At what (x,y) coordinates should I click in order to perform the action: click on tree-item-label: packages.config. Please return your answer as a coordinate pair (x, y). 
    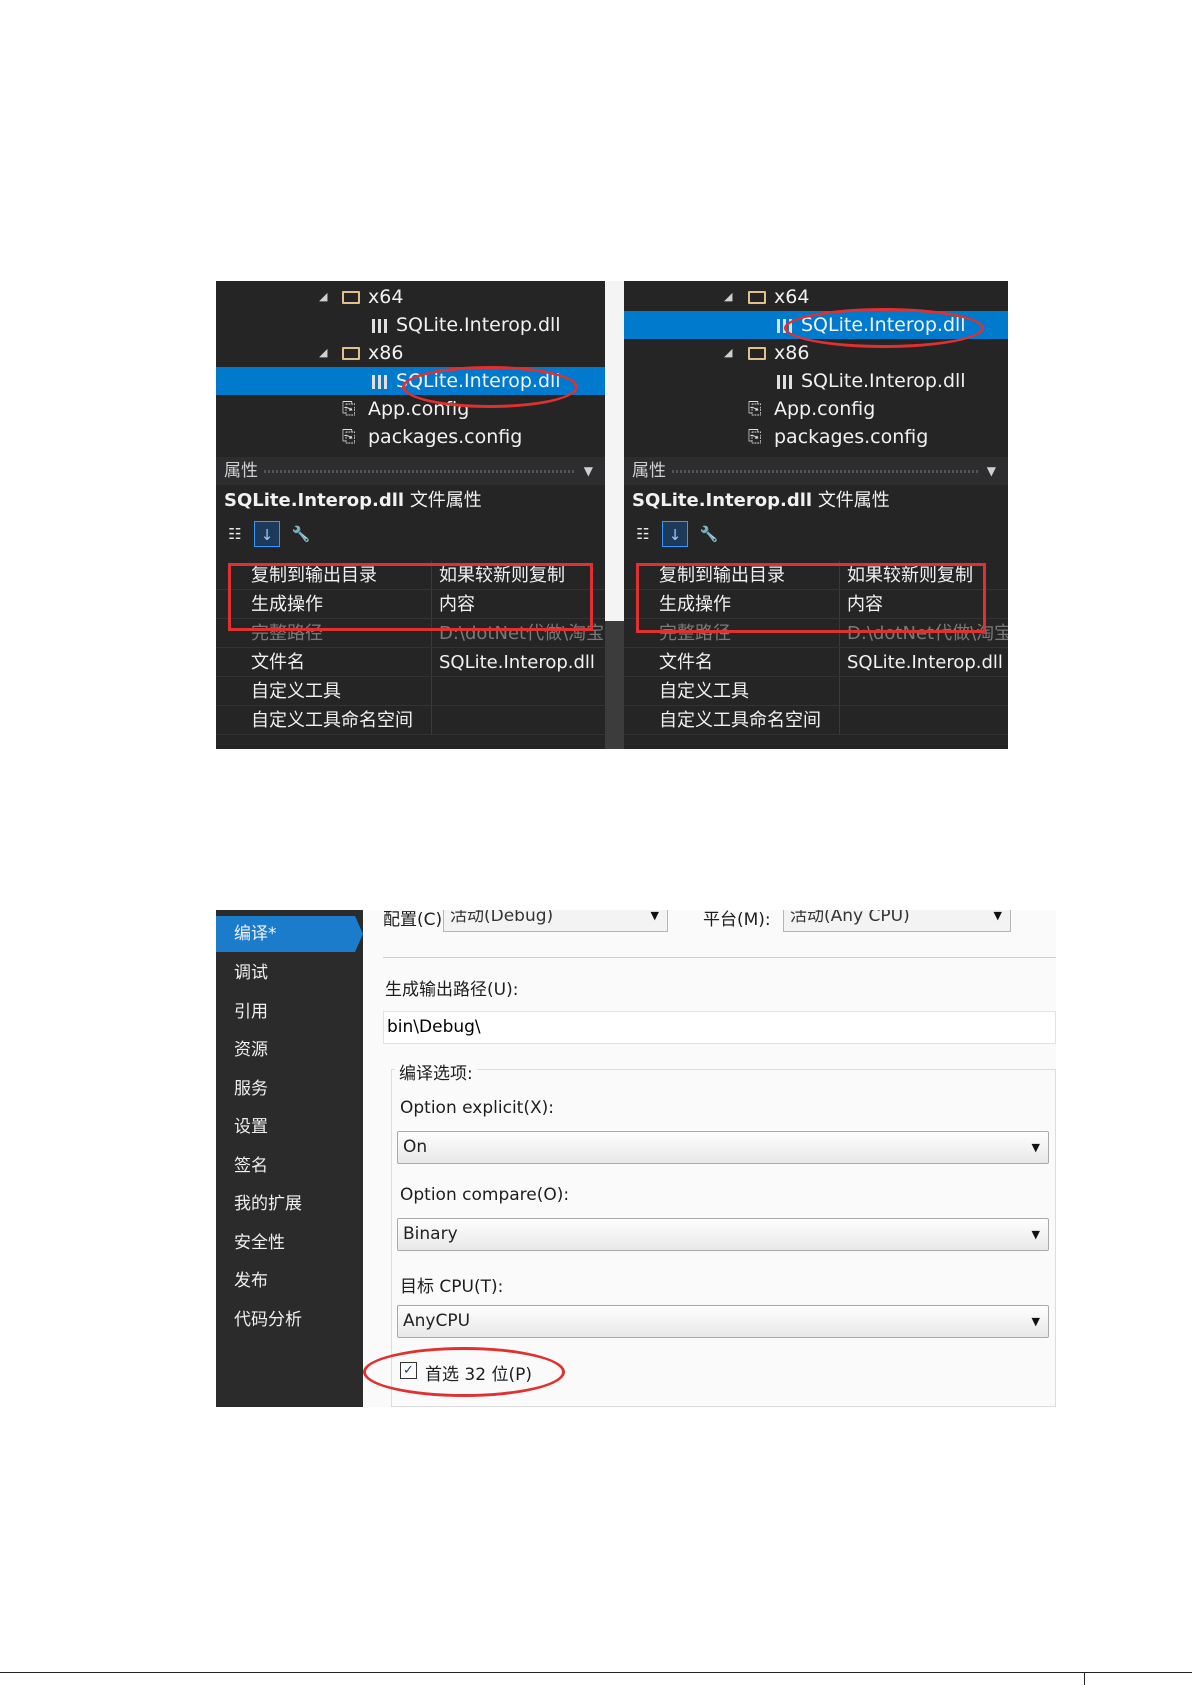
    Looking at the image, I should click on (851, 437).